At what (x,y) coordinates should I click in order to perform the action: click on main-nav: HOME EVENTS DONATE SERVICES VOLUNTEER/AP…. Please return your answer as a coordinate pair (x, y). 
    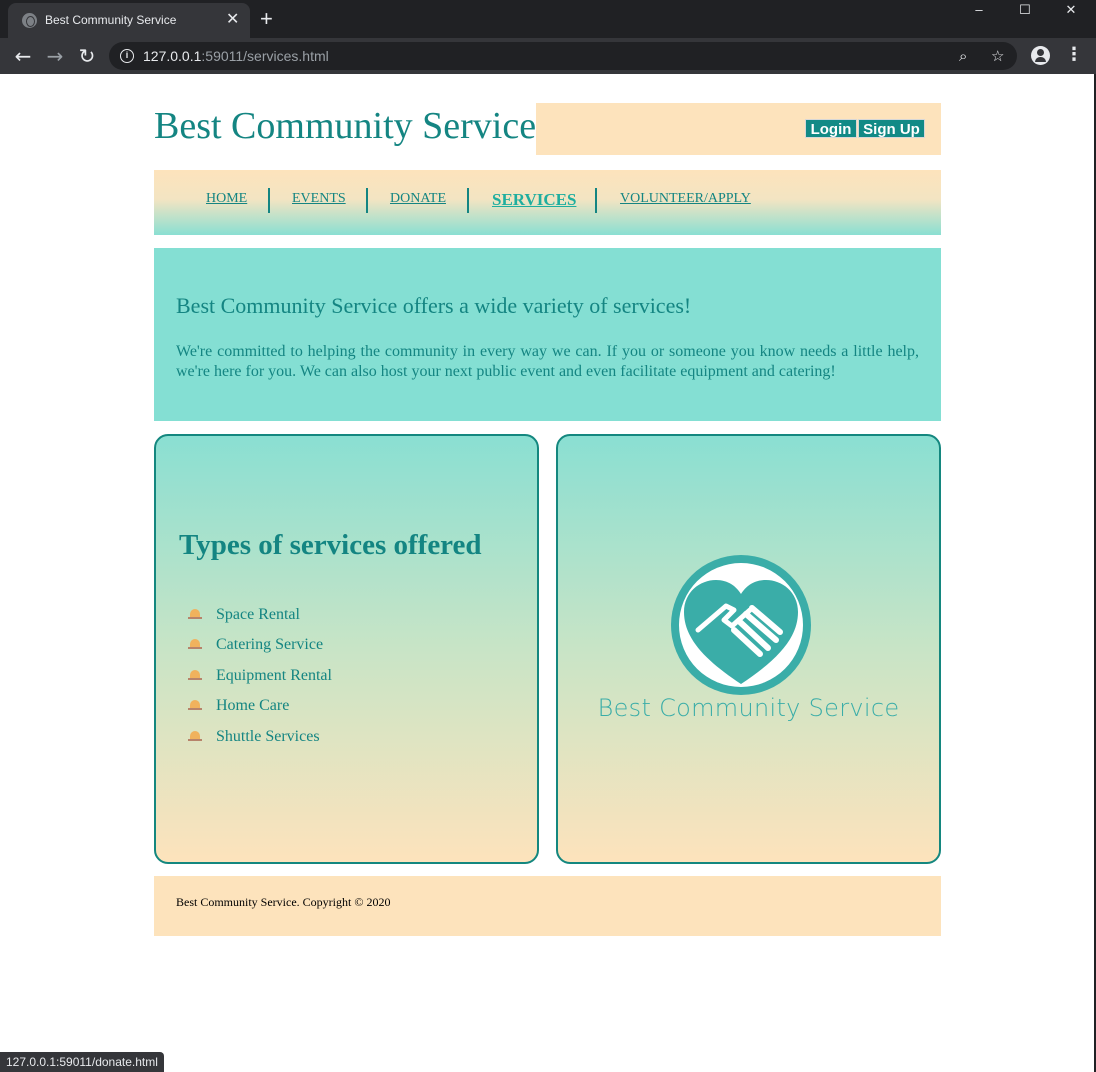
    Looking at the image, I should click on (547, 202).